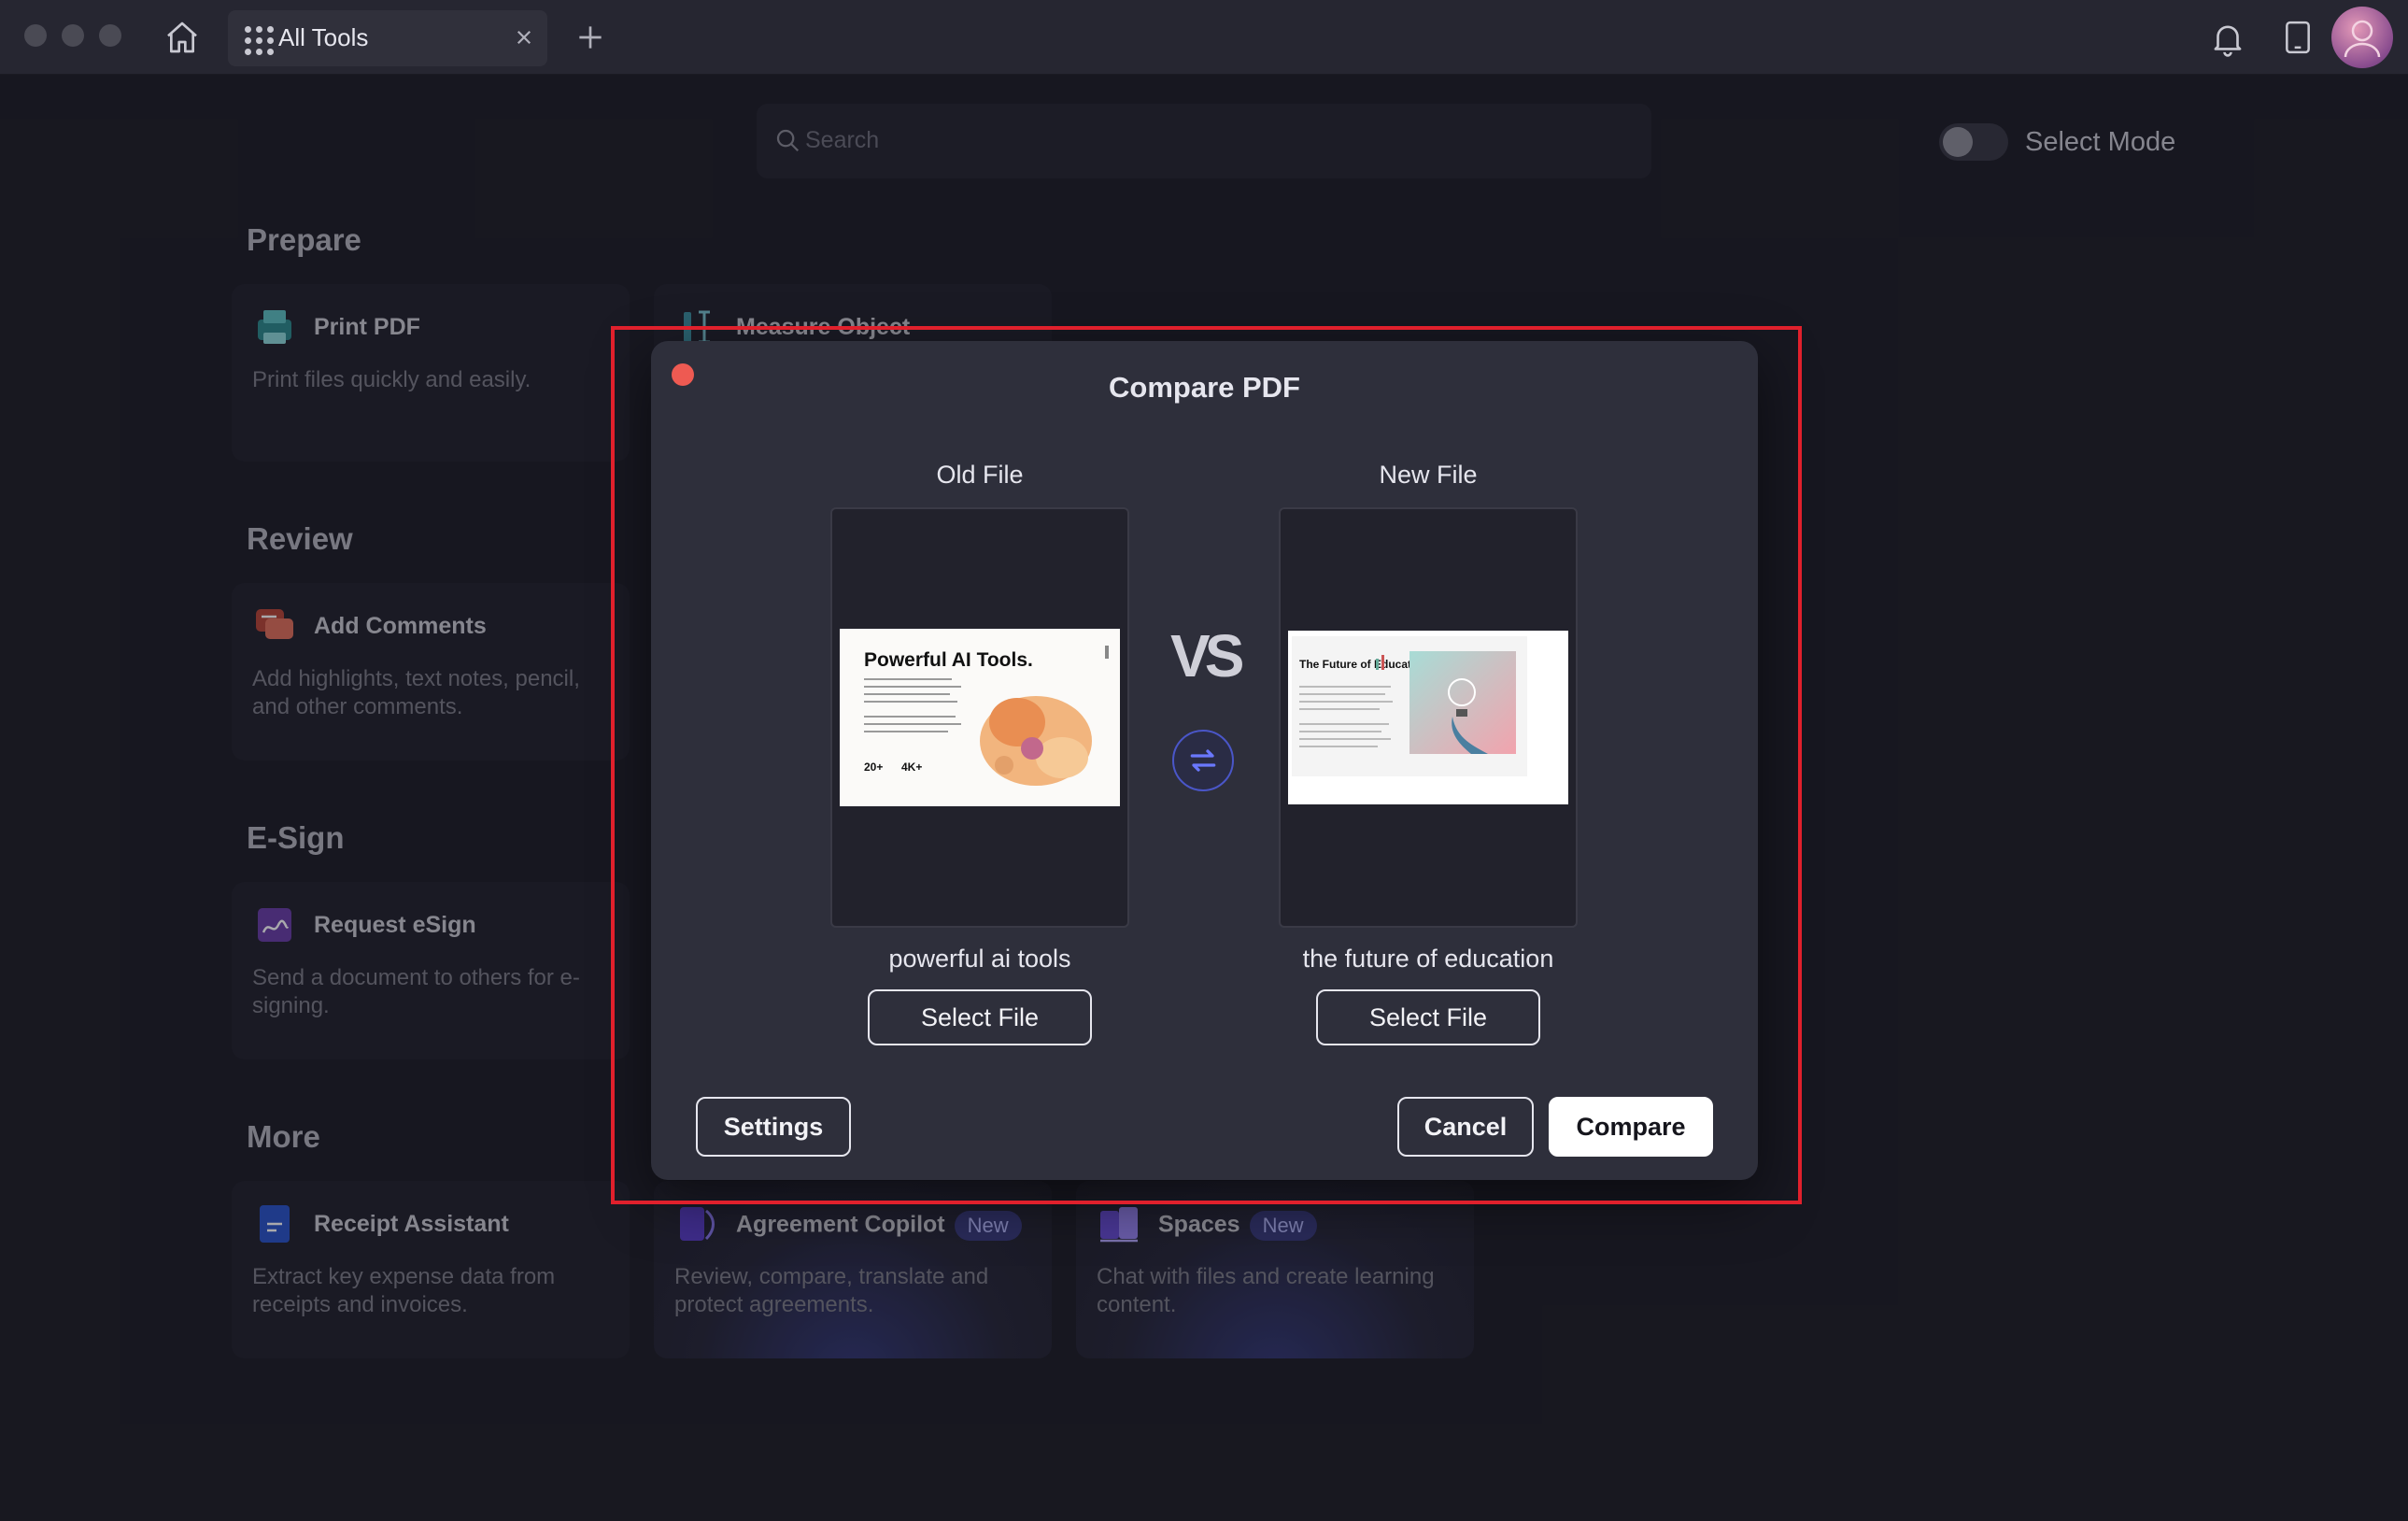 This screenshot has width=2408, height=1521. I want to click on tablet-icon, so click(2297, 37).